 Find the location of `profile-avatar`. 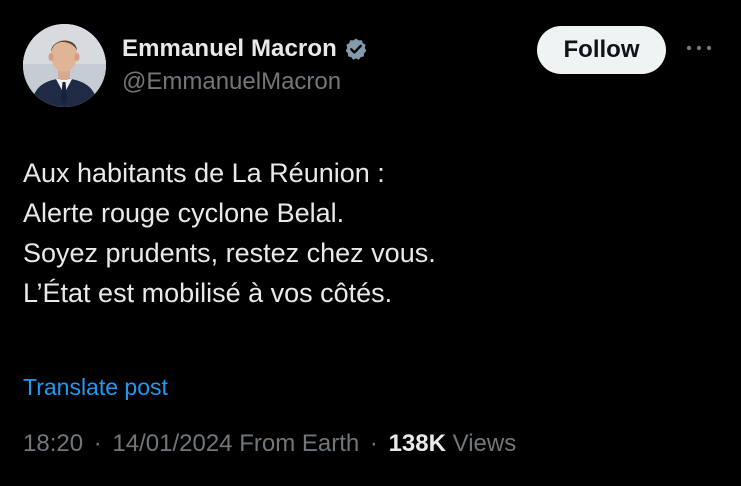

profile-avatar is located at coordinates (64, 65).